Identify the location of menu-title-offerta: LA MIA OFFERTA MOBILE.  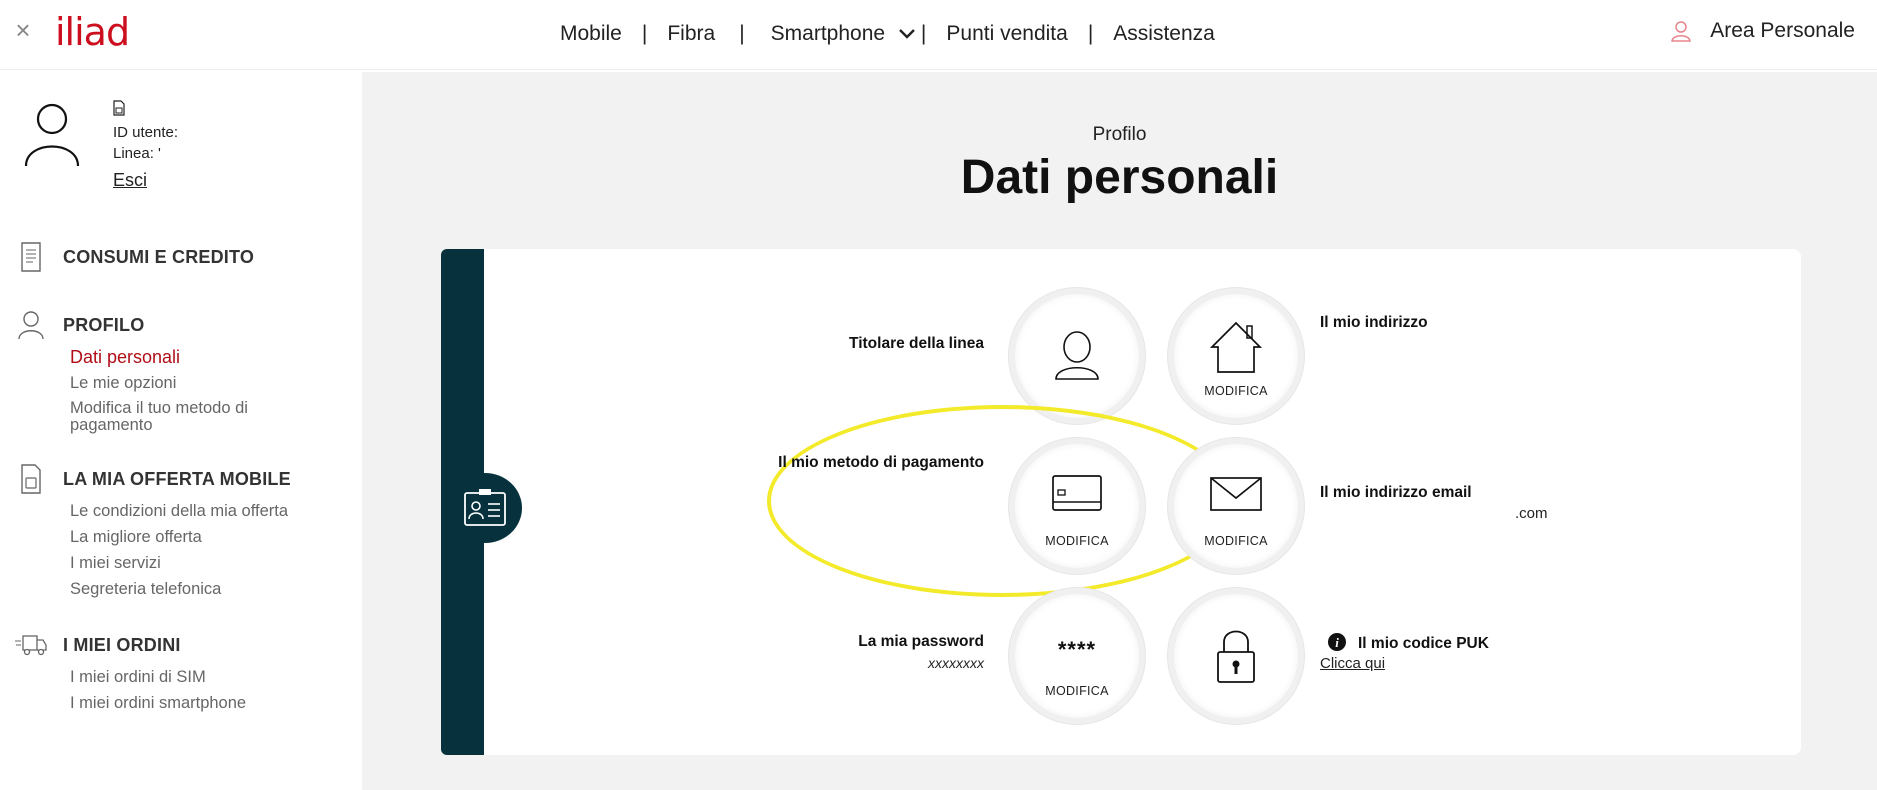
(177, 478).